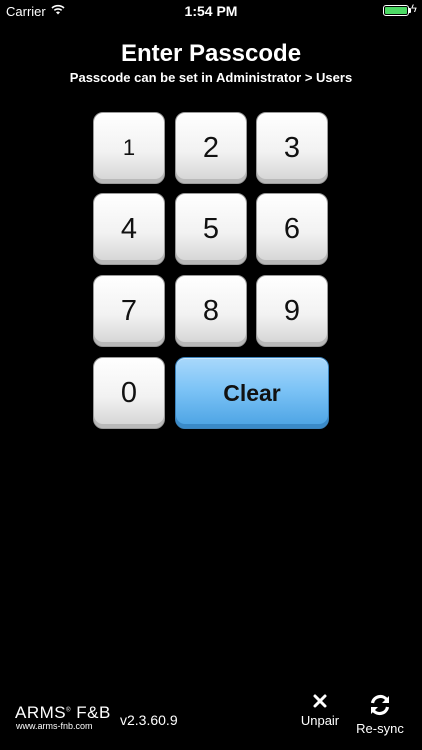 The height and width of the screenshot is (750, 422). I want to click on battery-icon, so click(396, 10).